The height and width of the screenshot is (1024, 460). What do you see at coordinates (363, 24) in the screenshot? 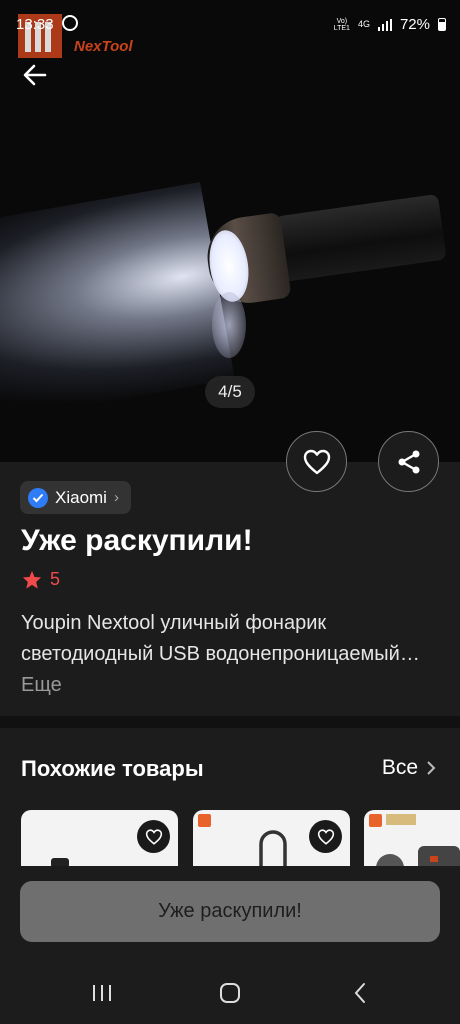
I see `network-type: 4G` at bounding box center [363, 24].